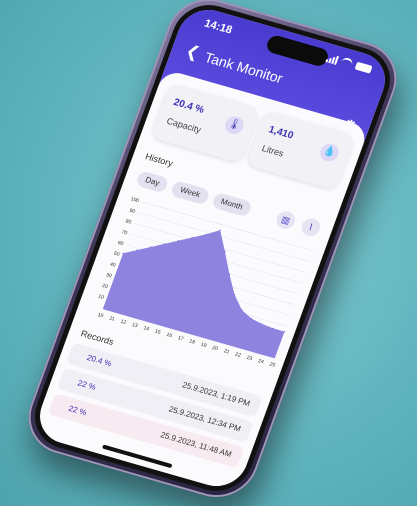 The height and width of the screenshot is (506, 417). What do you see at coordinates (111, 318) in the screenshot?
I see `x-tick-label: 11` at bounding box center [111, 318].